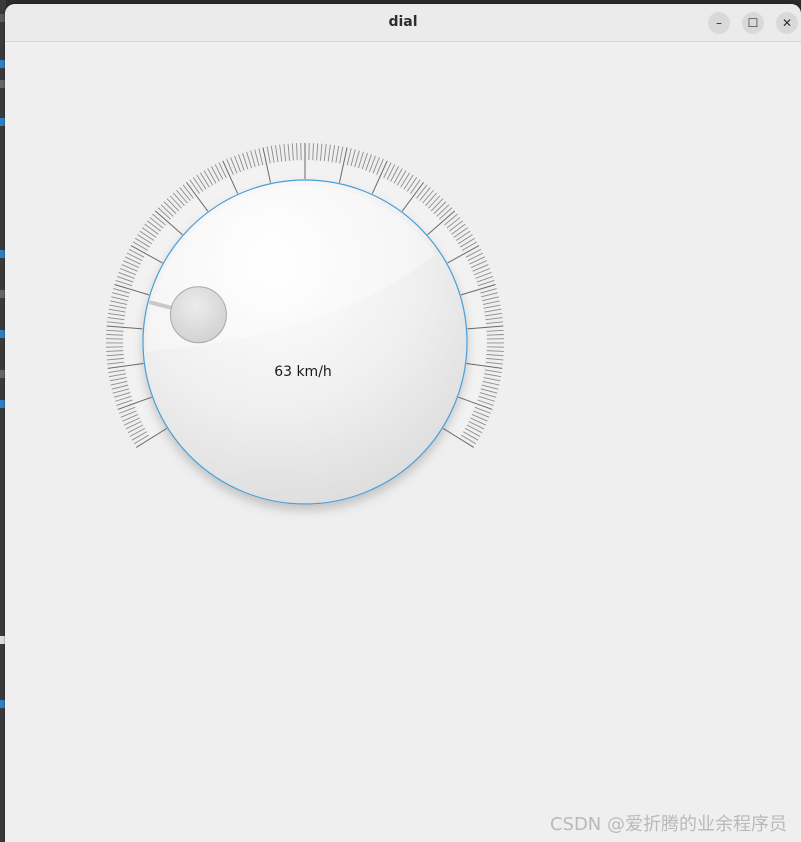 This screenshot has width=801, height=842. What do you see at coordinates (303, 372) in the screenshot?
I see `dial-readout: 63 km/h` at bounding box center [303, 372].